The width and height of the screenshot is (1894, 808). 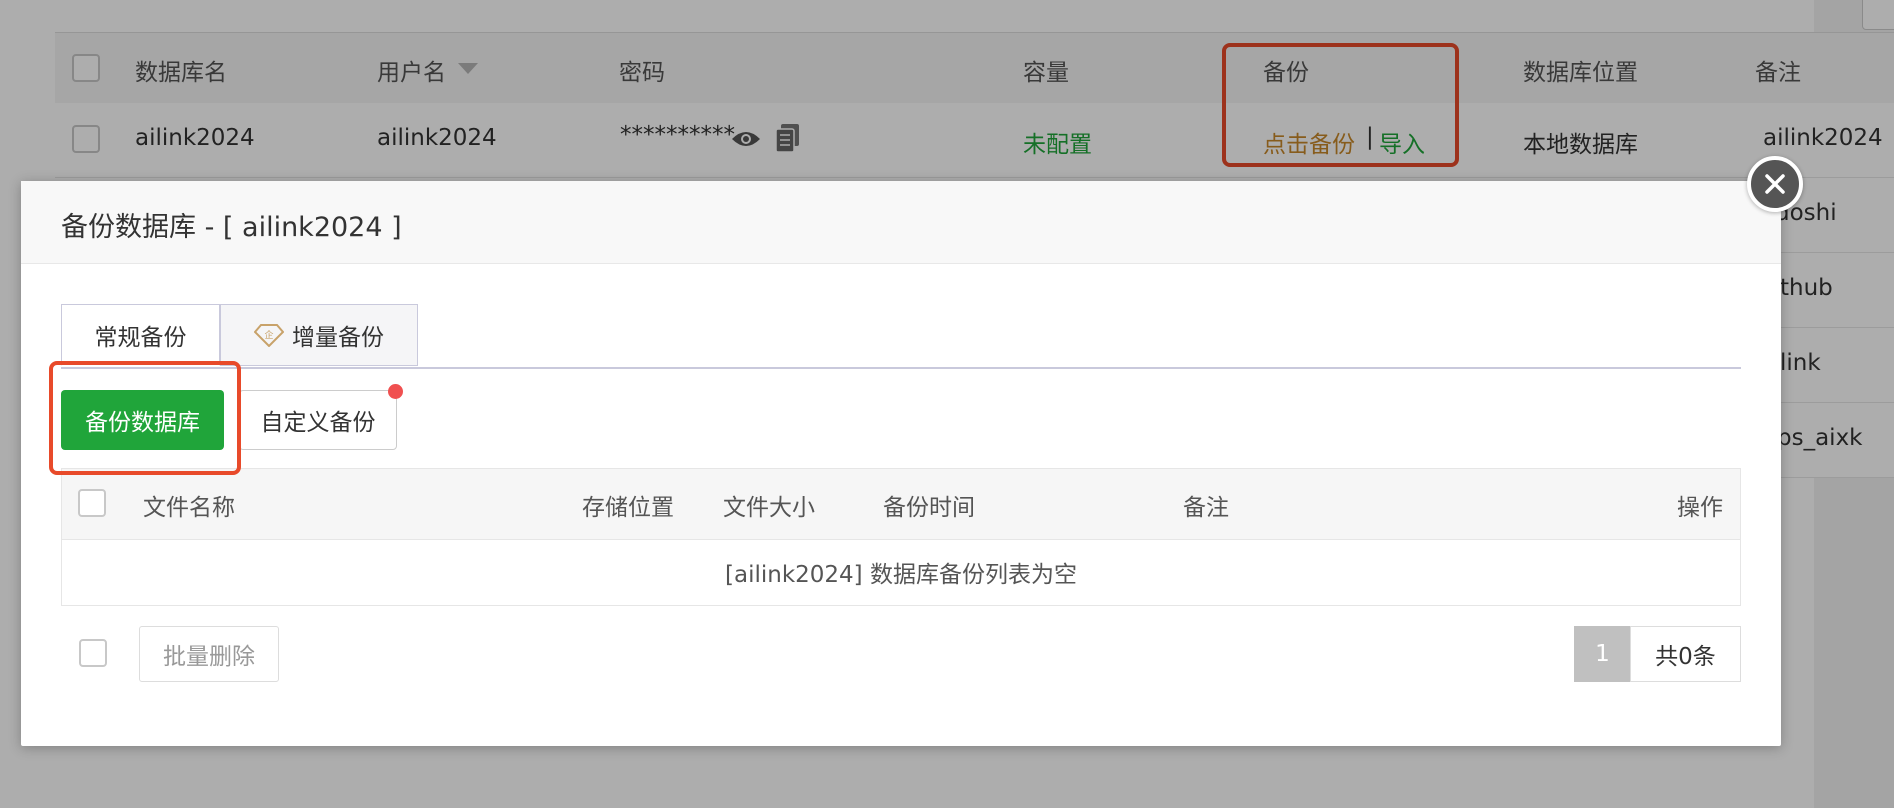 I want to click on batch-delete-button: 批量删除, so click(x=209, y=654).